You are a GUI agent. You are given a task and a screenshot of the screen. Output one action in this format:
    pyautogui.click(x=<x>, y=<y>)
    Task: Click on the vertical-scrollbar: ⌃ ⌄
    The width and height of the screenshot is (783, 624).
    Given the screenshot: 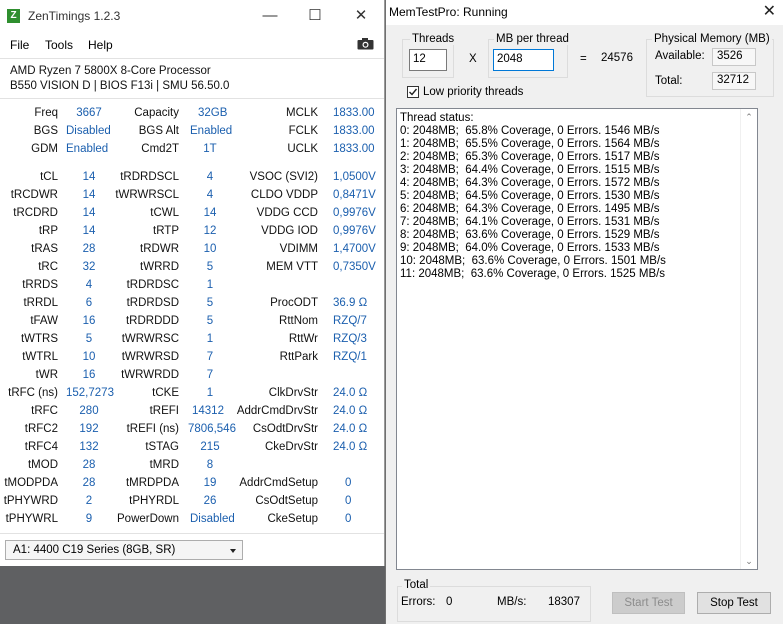 What is the action you would take?
    pyautogui.click(x=748, y=339)
    